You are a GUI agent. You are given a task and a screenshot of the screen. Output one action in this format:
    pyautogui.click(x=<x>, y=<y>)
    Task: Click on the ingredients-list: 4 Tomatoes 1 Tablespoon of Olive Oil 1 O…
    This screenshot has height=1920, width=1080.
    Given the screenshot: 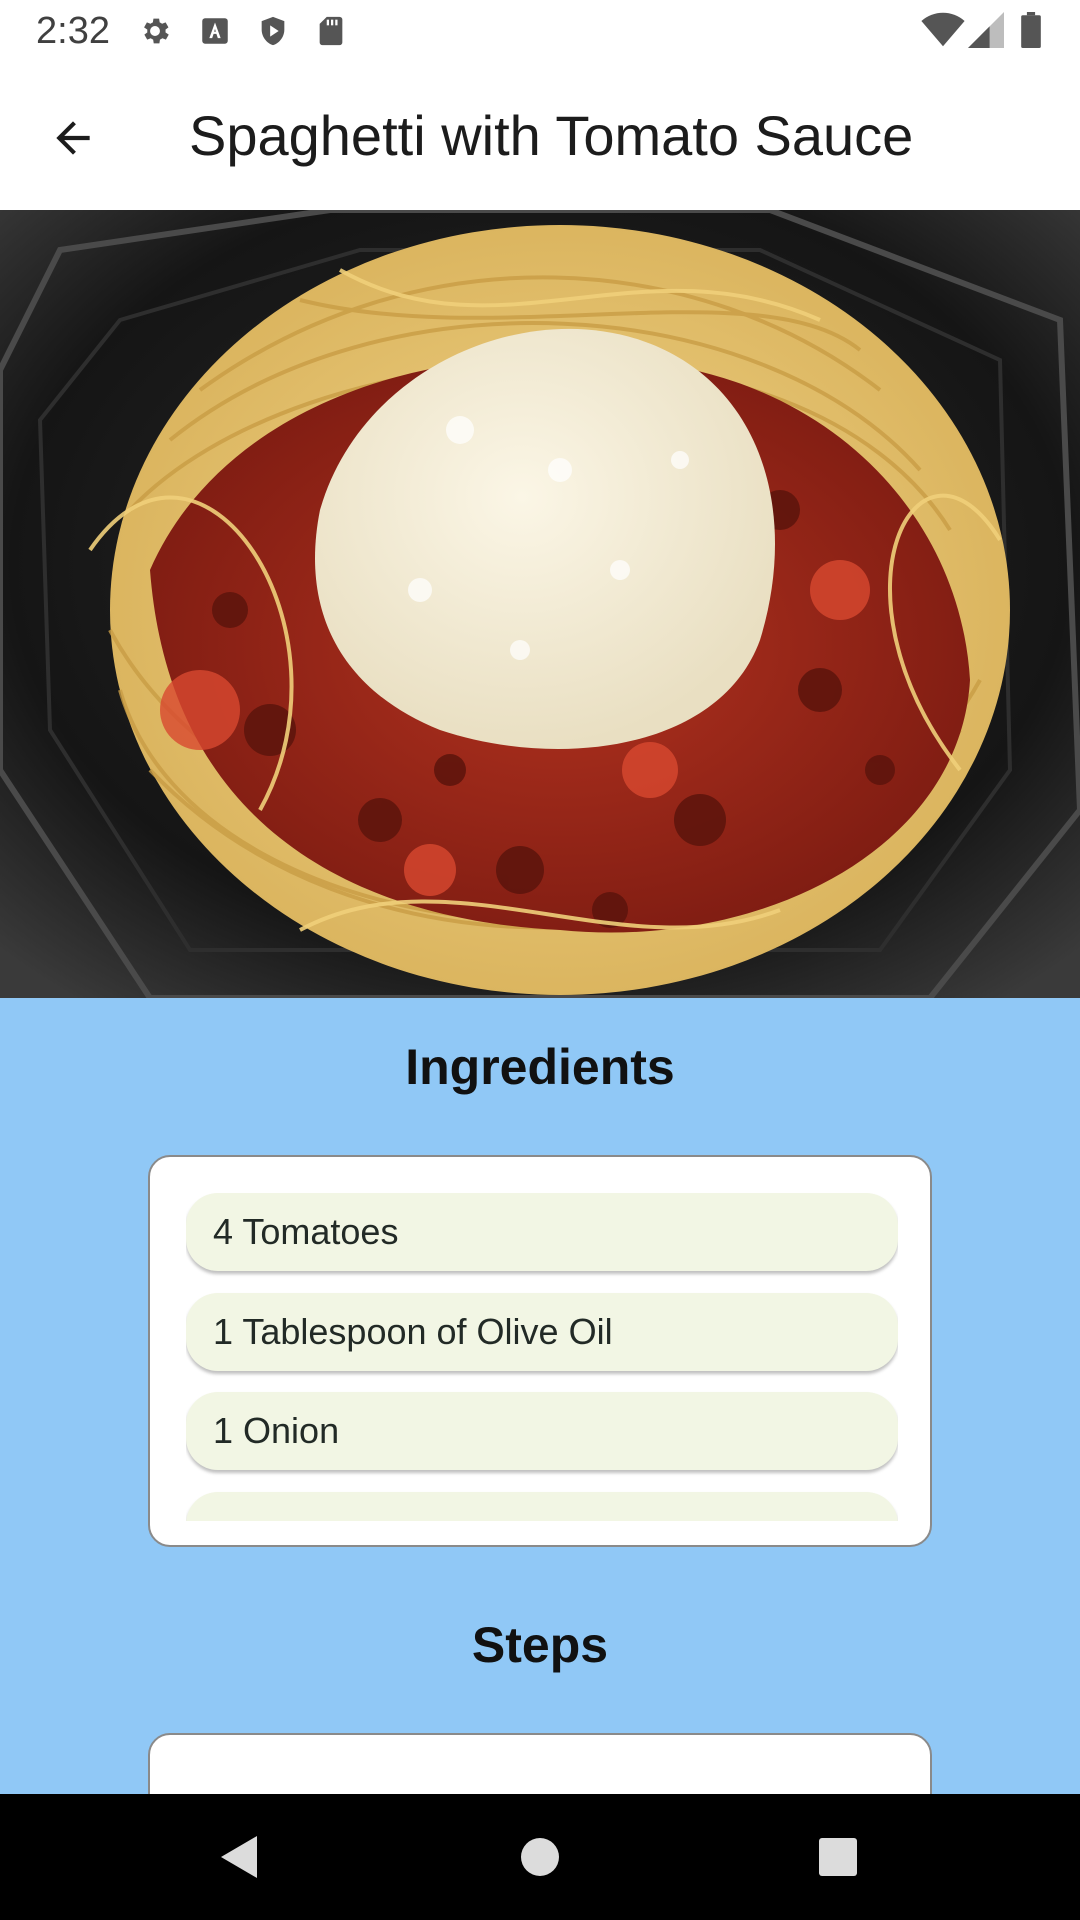 What is the action you would take?
    pyautogui.click(x=542, y=1357)
    